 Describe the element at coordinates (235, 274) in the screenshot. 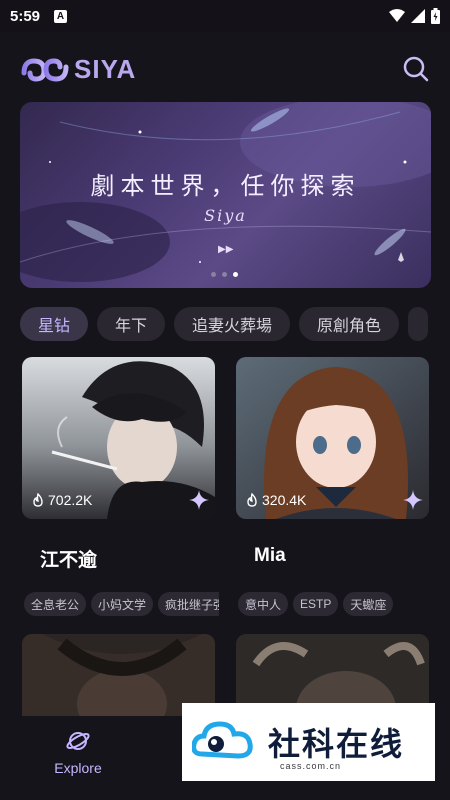

I see `banner-page-dot-active` at that location.